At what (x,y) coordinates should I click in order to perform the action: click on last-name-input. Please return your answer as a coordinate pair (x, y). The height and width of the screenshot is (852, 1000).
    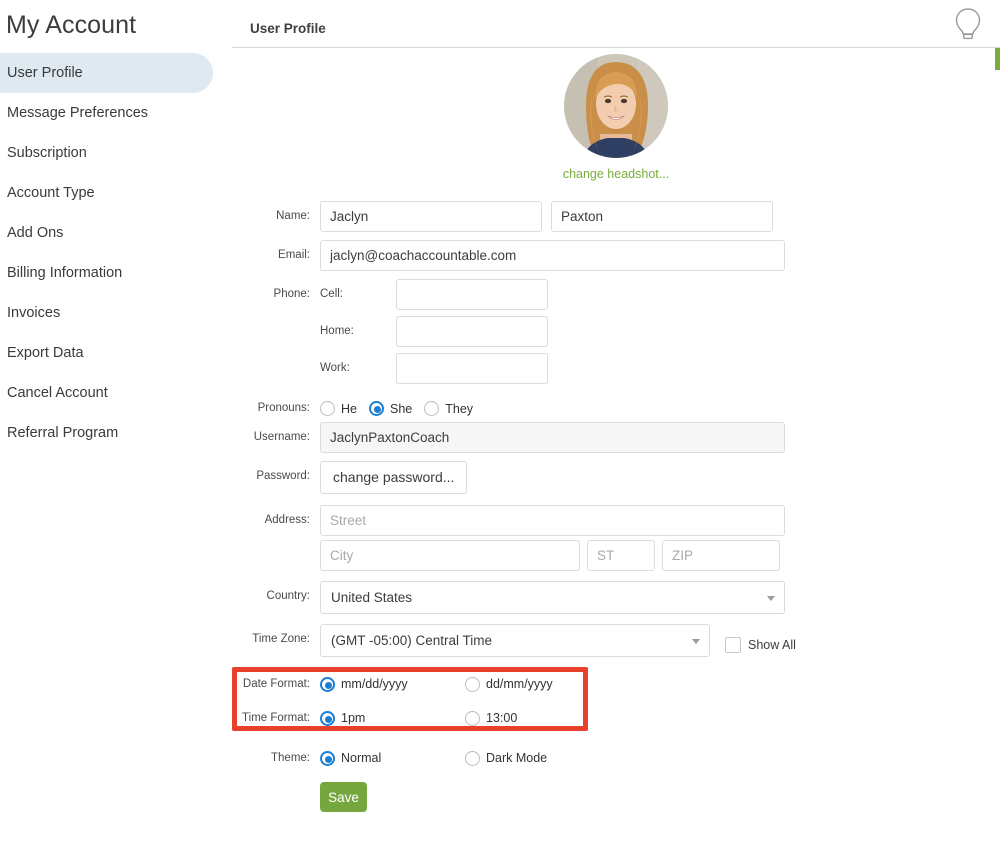
    Looking at the image, I should click on (662, 216).